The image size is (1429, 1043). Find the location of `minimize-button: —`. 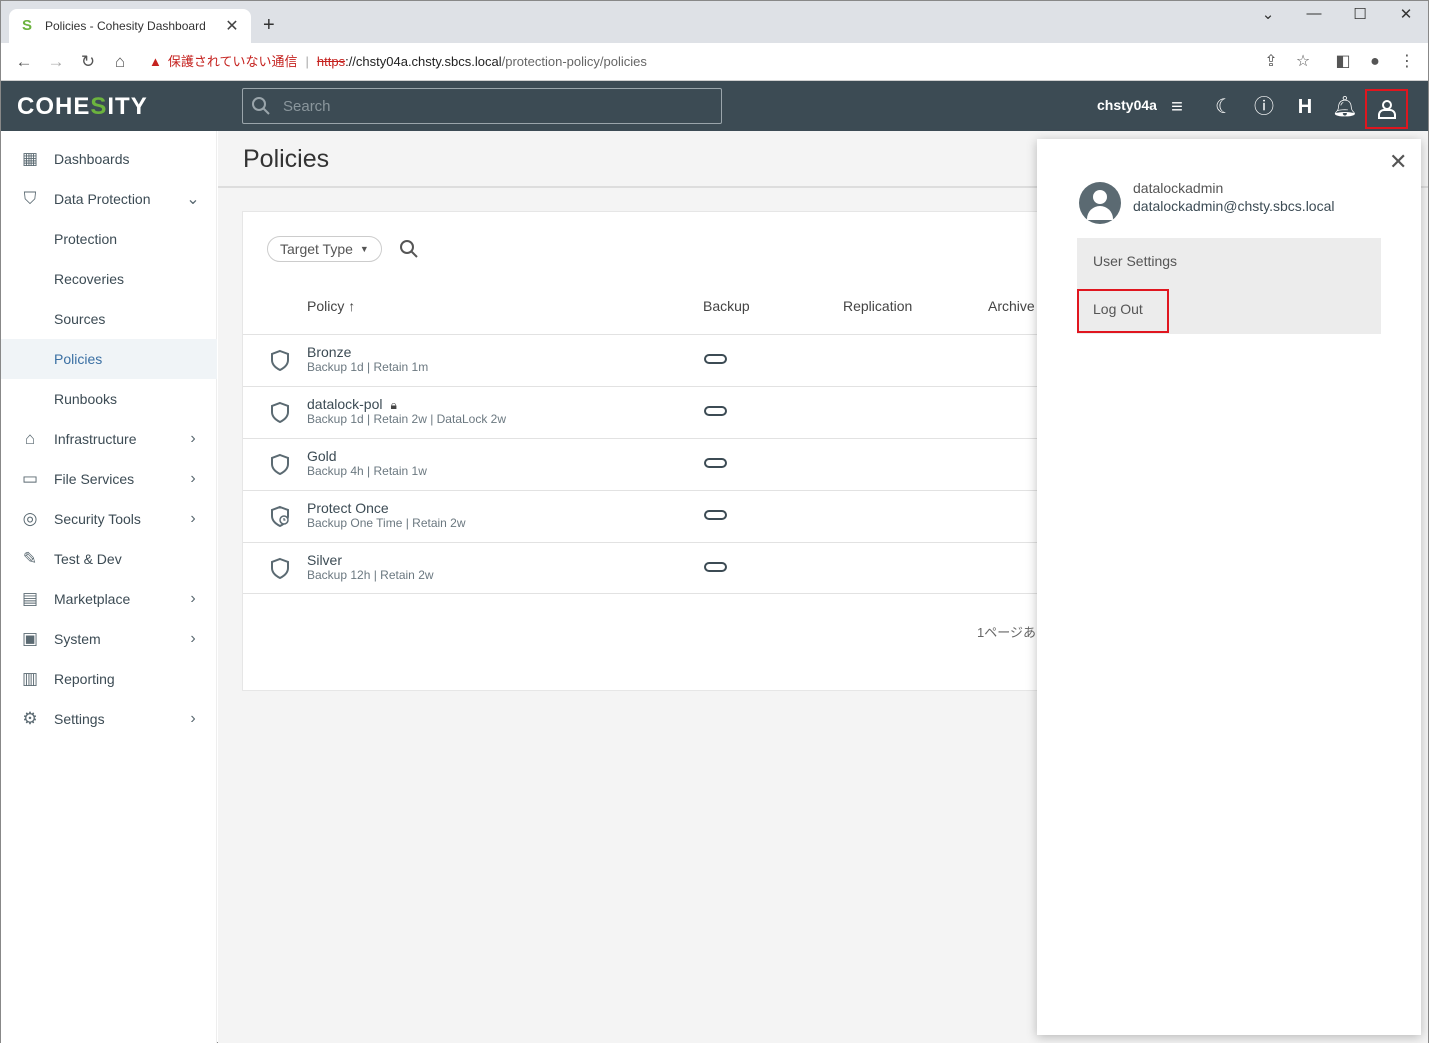

minimize-button: — is located at coordinates (1314, 13).